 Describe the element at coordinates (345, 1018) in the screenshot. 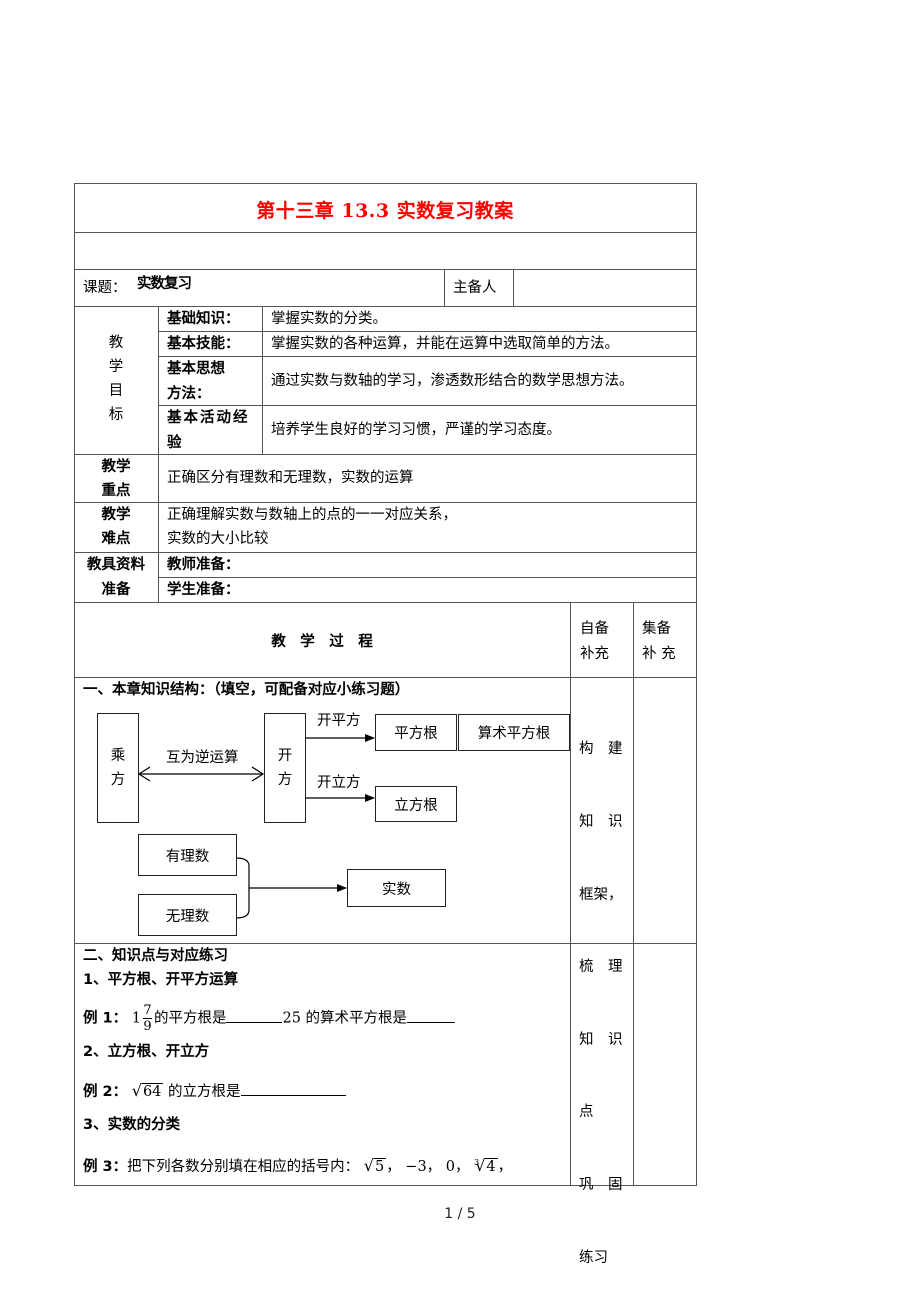

I see `example1-text-b: 25 的算术平方根是` at that location.